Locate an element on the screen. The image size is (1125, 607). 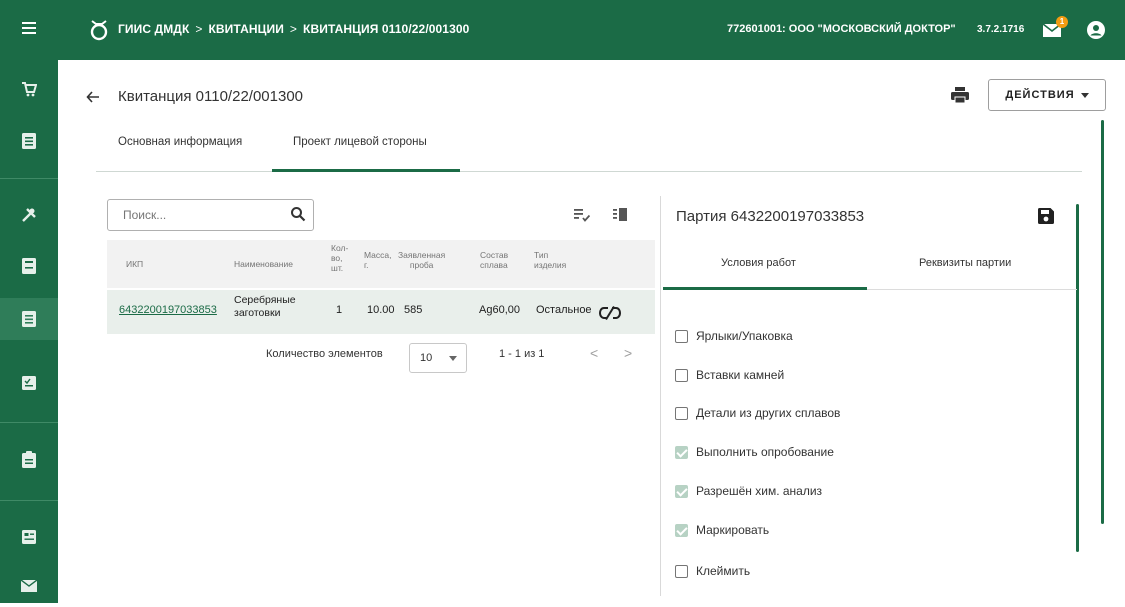
breadcrumb-item: КВИТАНЦИИ is located at coordinates (245, 29).